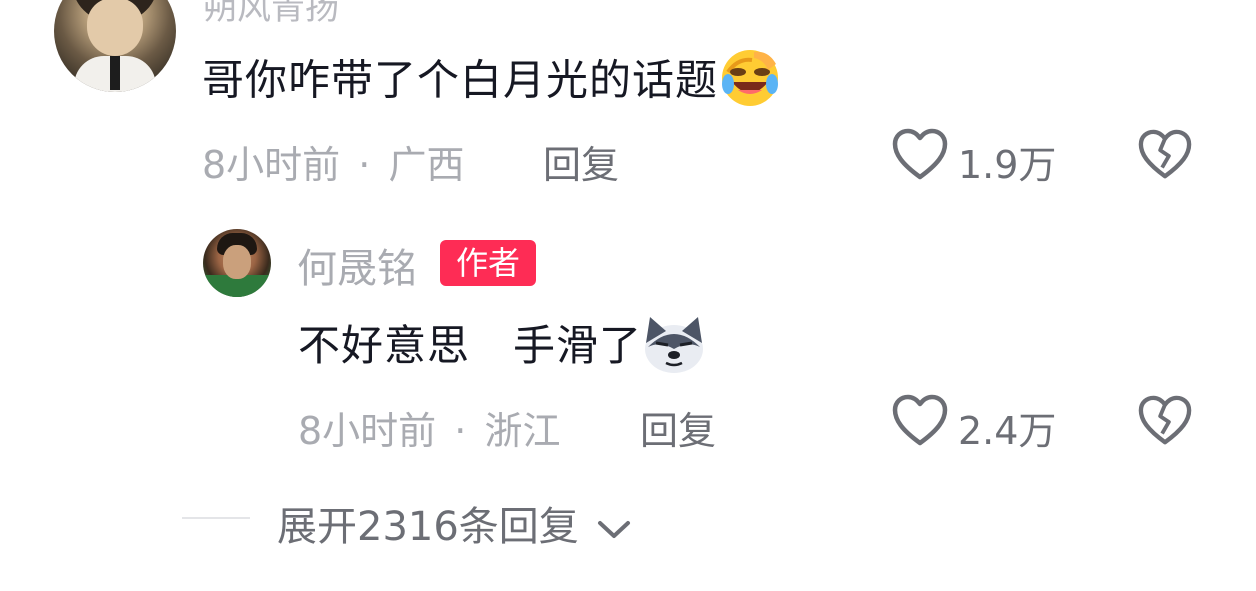  I want to click on reply-location: 浙江, so click(522, 431).